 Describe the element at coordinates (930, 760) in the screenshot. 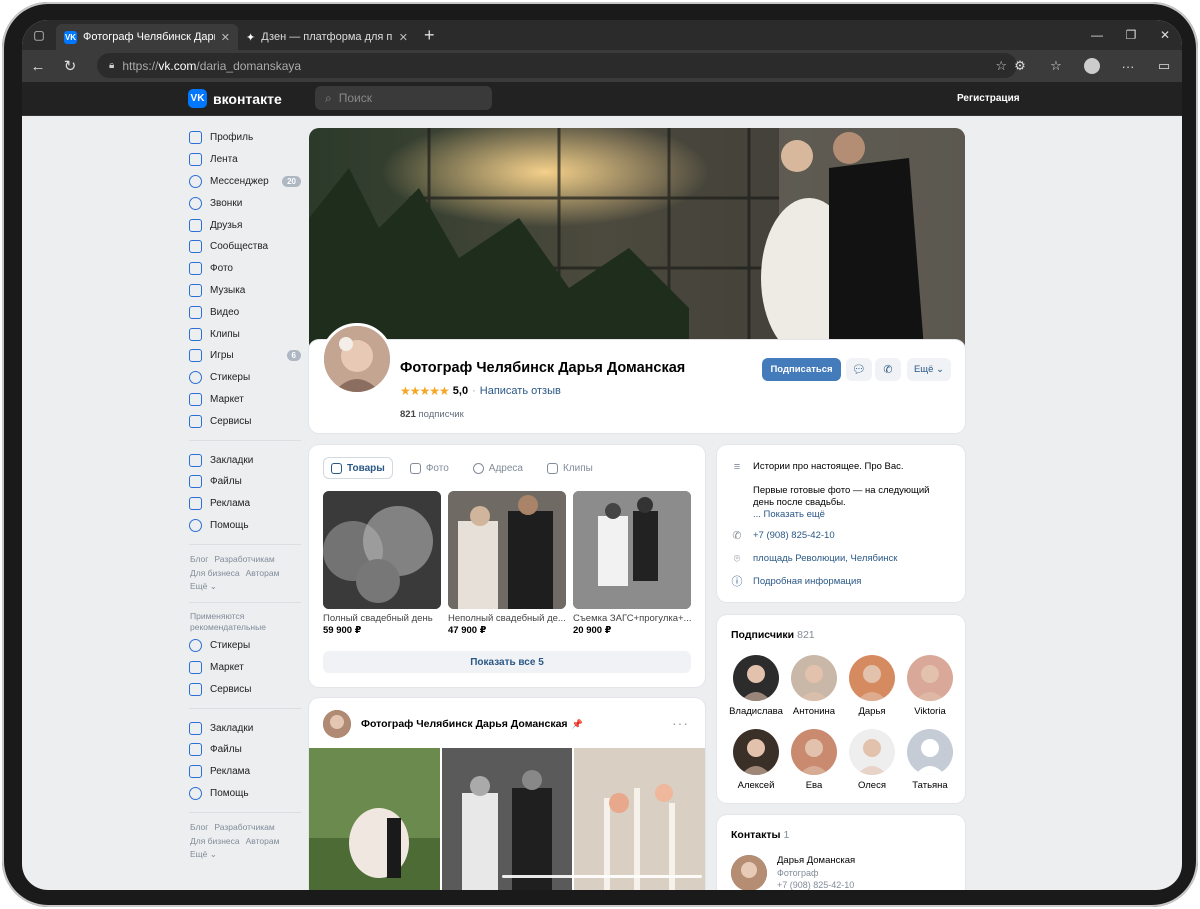

I see `subscriber-item: Татьяна` at that location.